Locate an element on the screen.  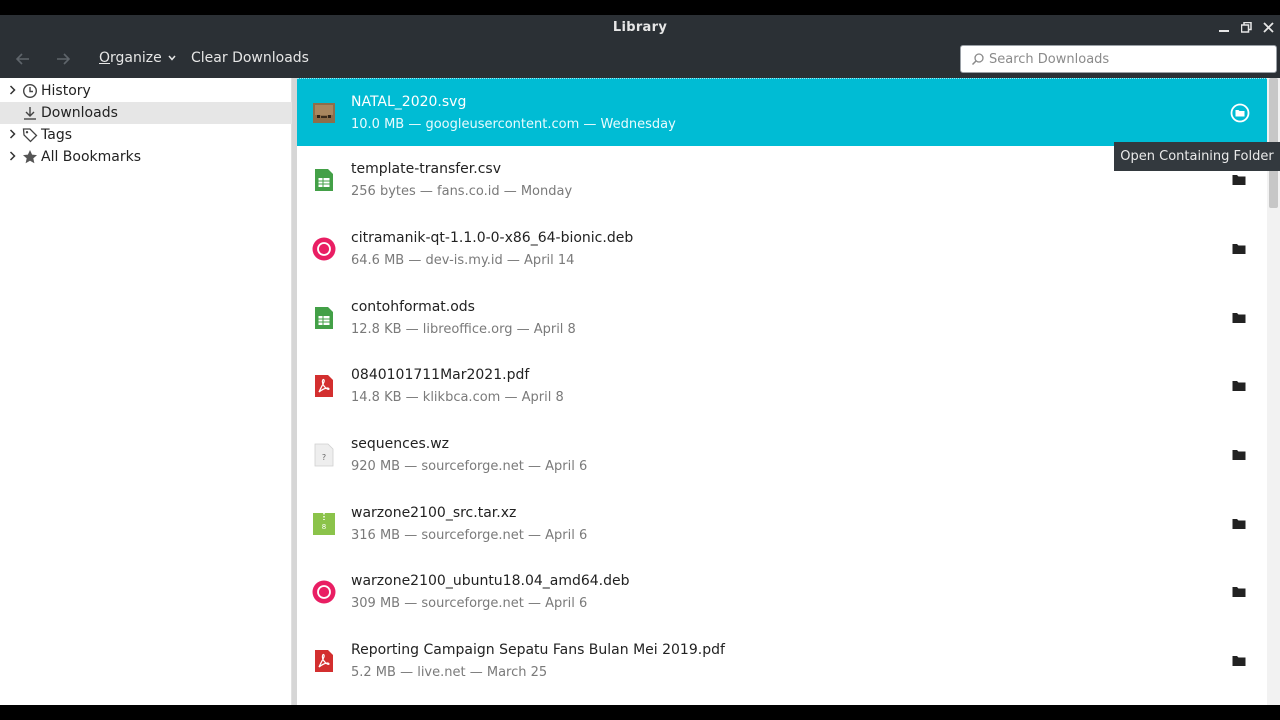
tag-icon is located at coordinates (30, 135).